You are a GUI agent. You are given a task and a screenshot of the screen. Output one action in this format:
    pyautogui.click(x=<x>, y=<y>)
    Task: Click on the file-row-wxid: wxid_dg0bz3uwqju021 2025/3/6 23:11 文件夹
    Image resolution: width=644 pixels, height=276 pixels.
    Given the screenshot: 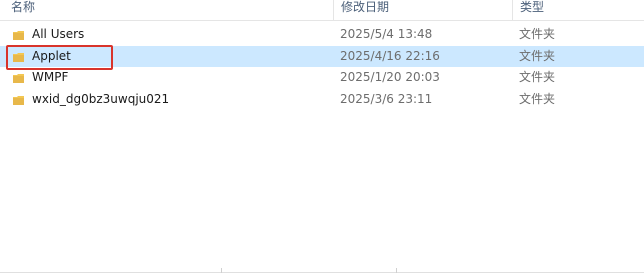 What is the action you would take?
    pyautogui.click(x=322, y=99)
    